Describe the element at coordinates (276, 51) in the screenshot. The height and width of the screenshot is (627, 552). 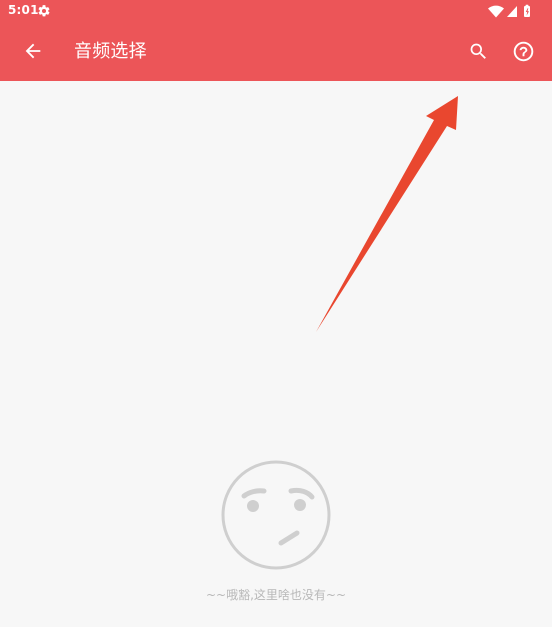
I see `app-bar: 音频选择` at that location.